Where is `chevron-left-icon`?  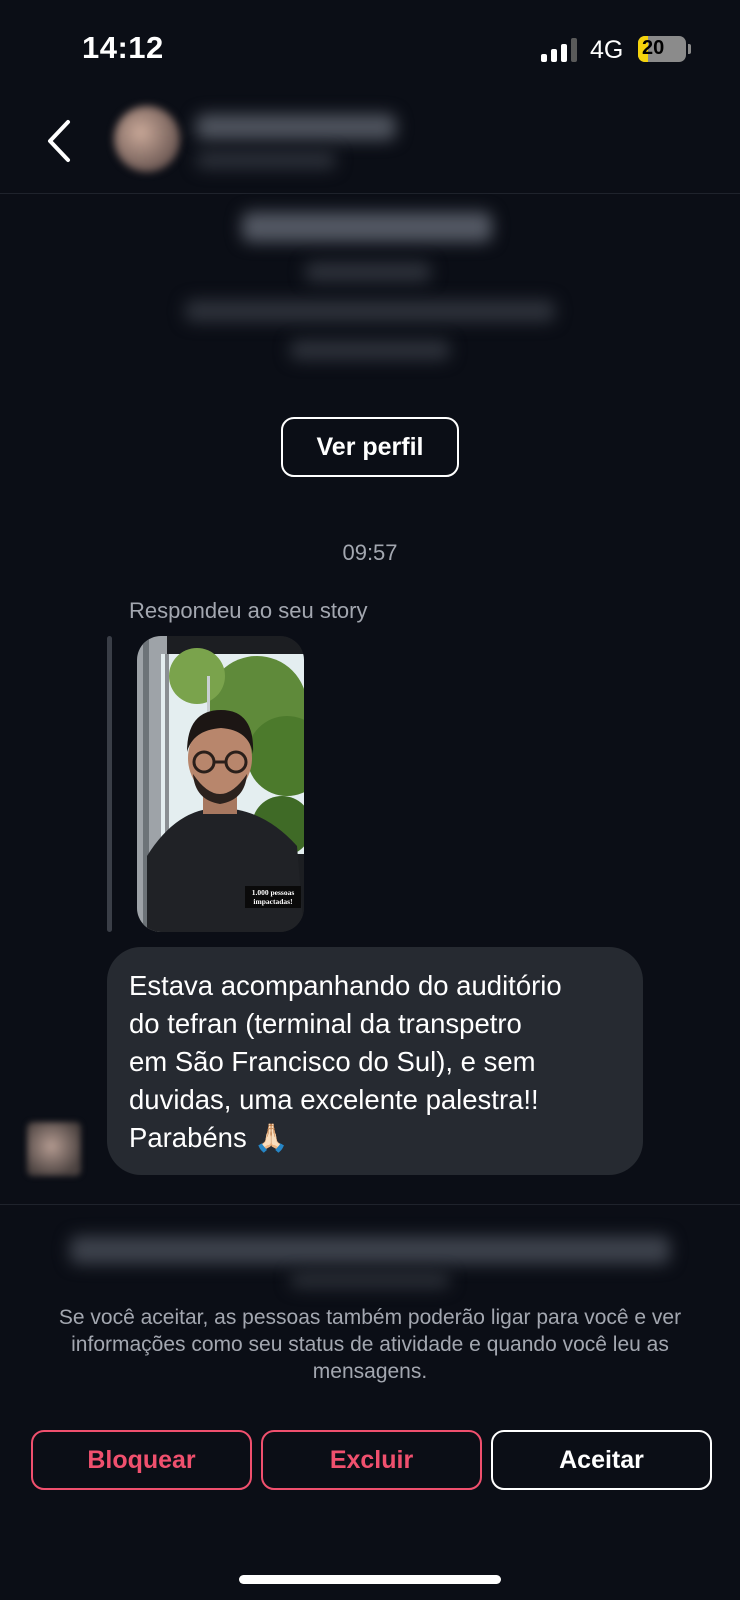
chevron-left-icon is located at coordinates (59, 141).